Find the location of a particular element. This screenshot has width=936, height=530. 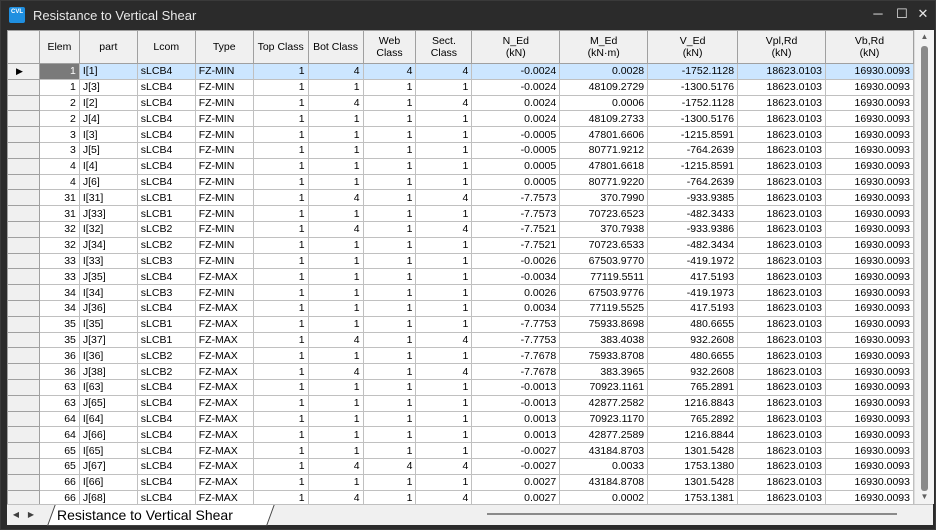

column-header: Top Class is located at coordinates (280, 47).